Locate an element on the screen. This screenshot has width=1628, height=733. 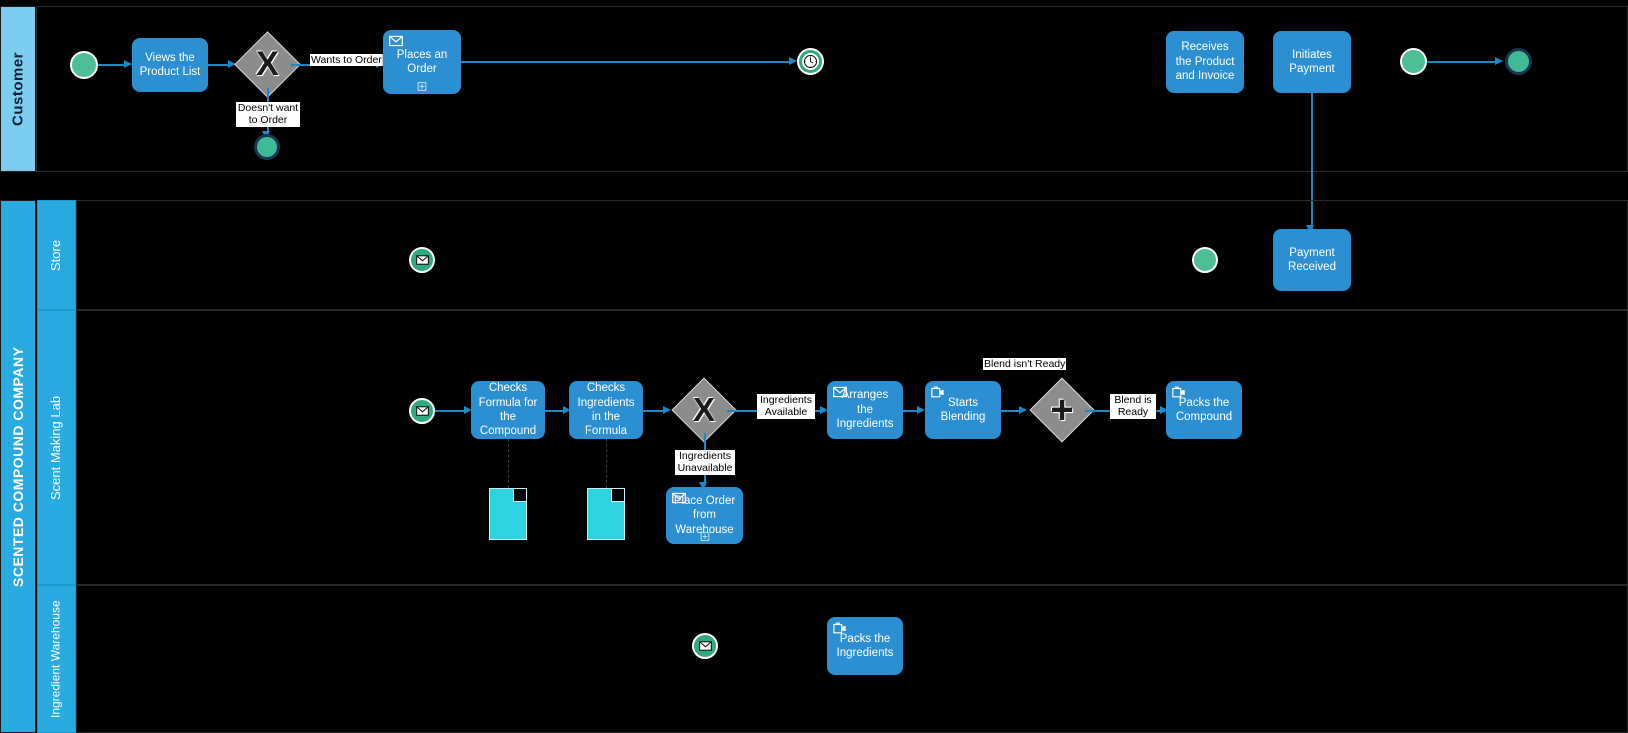
event-no-order-end is located at coordinates (267, 147).